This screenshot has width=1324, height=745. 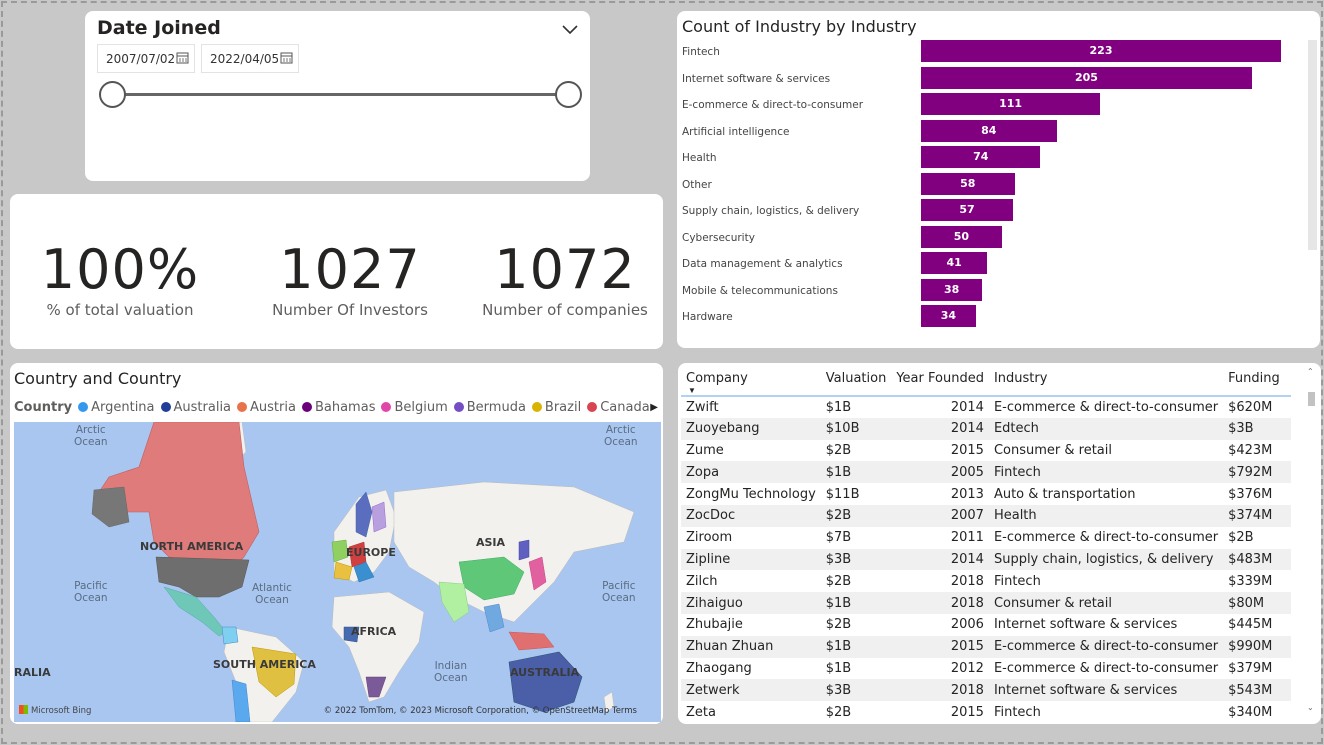 I want to click on table-cell: $11B, so click(x=842, y=494).